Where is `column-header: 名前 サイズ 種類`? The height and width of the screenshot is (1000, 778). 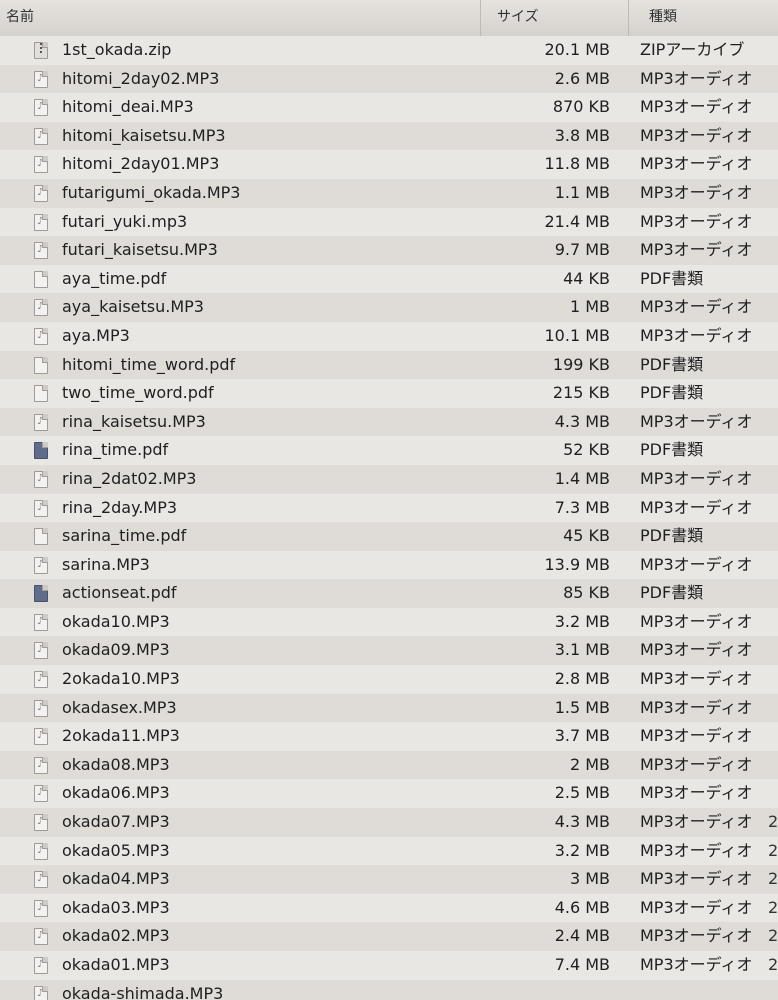 column-header: 名前 サイズ 種類 is located at coordinates (389, 18).